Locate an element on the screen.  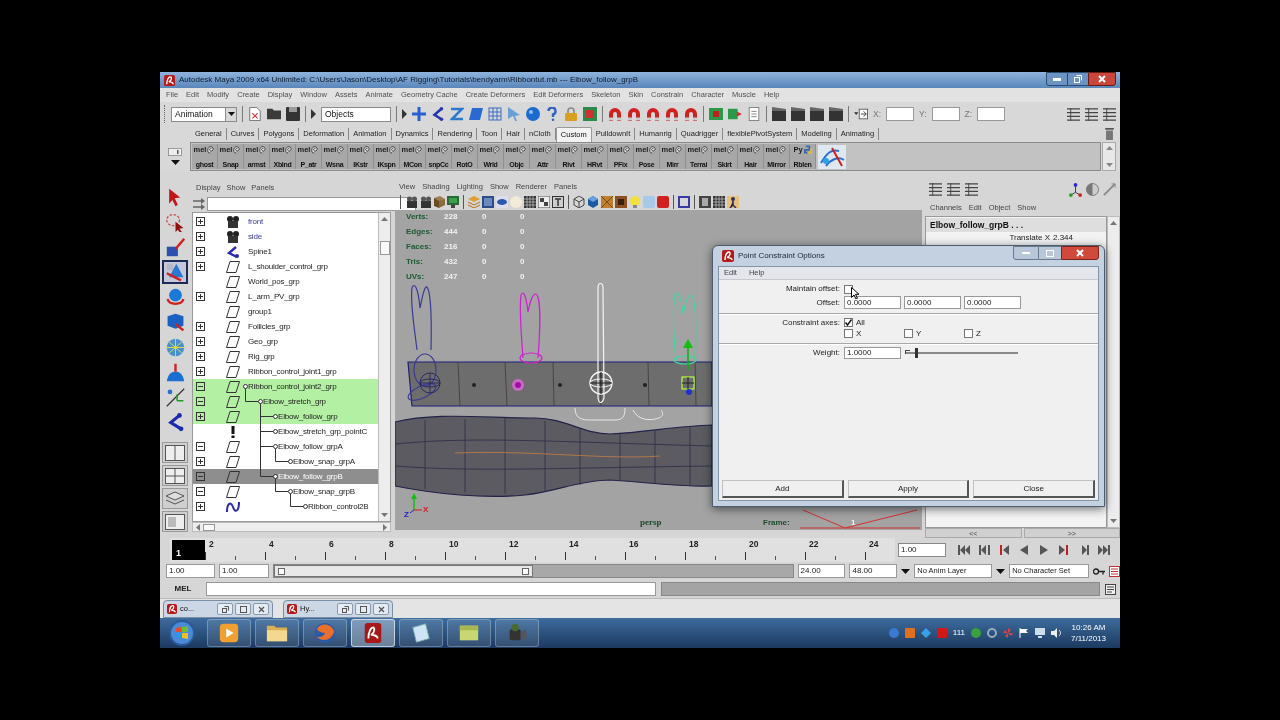
current-time-field: 1.00 is located at coordinates (922, 550).